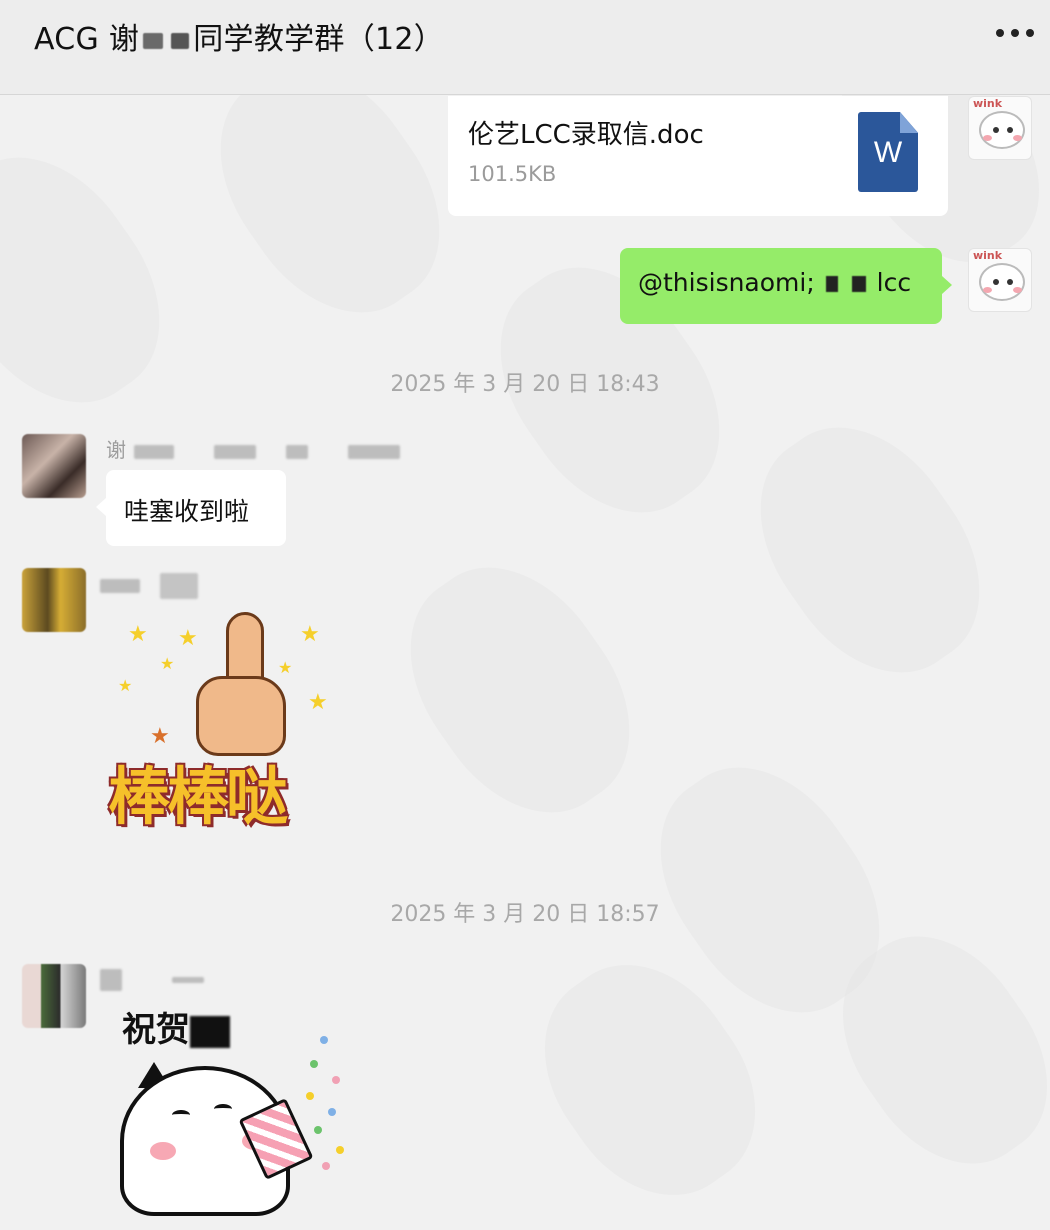 Image resolution: width=1050 pixels, height=1230 pixels. Describe the element at coordinates (241, 716) in the screenshot. I see `fist-icon` at that location.